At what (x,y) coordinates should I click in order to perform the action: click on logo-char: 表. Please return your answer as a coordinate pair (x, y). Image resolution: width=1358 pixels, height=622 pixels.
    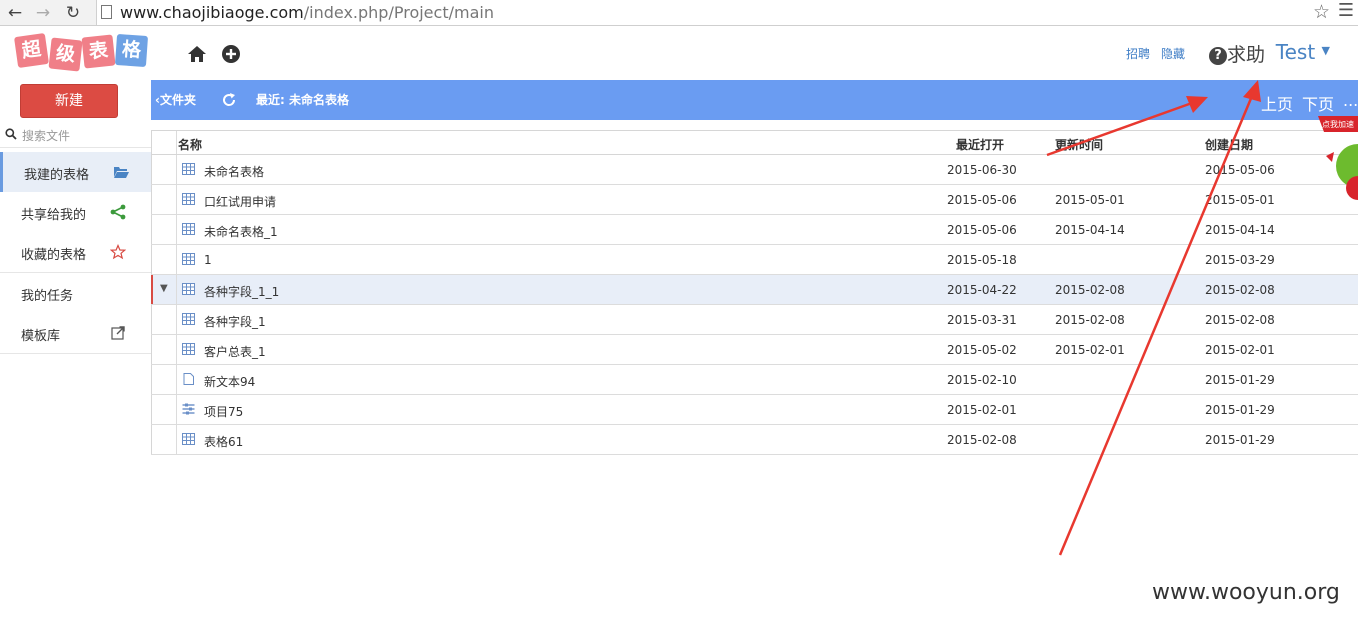
    Looking at the image, I should click on (98, 51).